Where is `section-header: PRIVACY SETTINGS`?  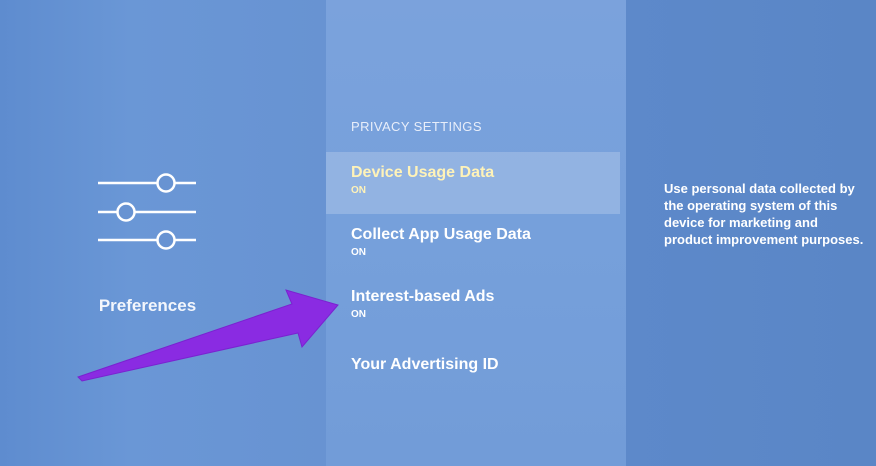 section-header: PRIVACY SETTINGS is located at coordinates (416, 126).